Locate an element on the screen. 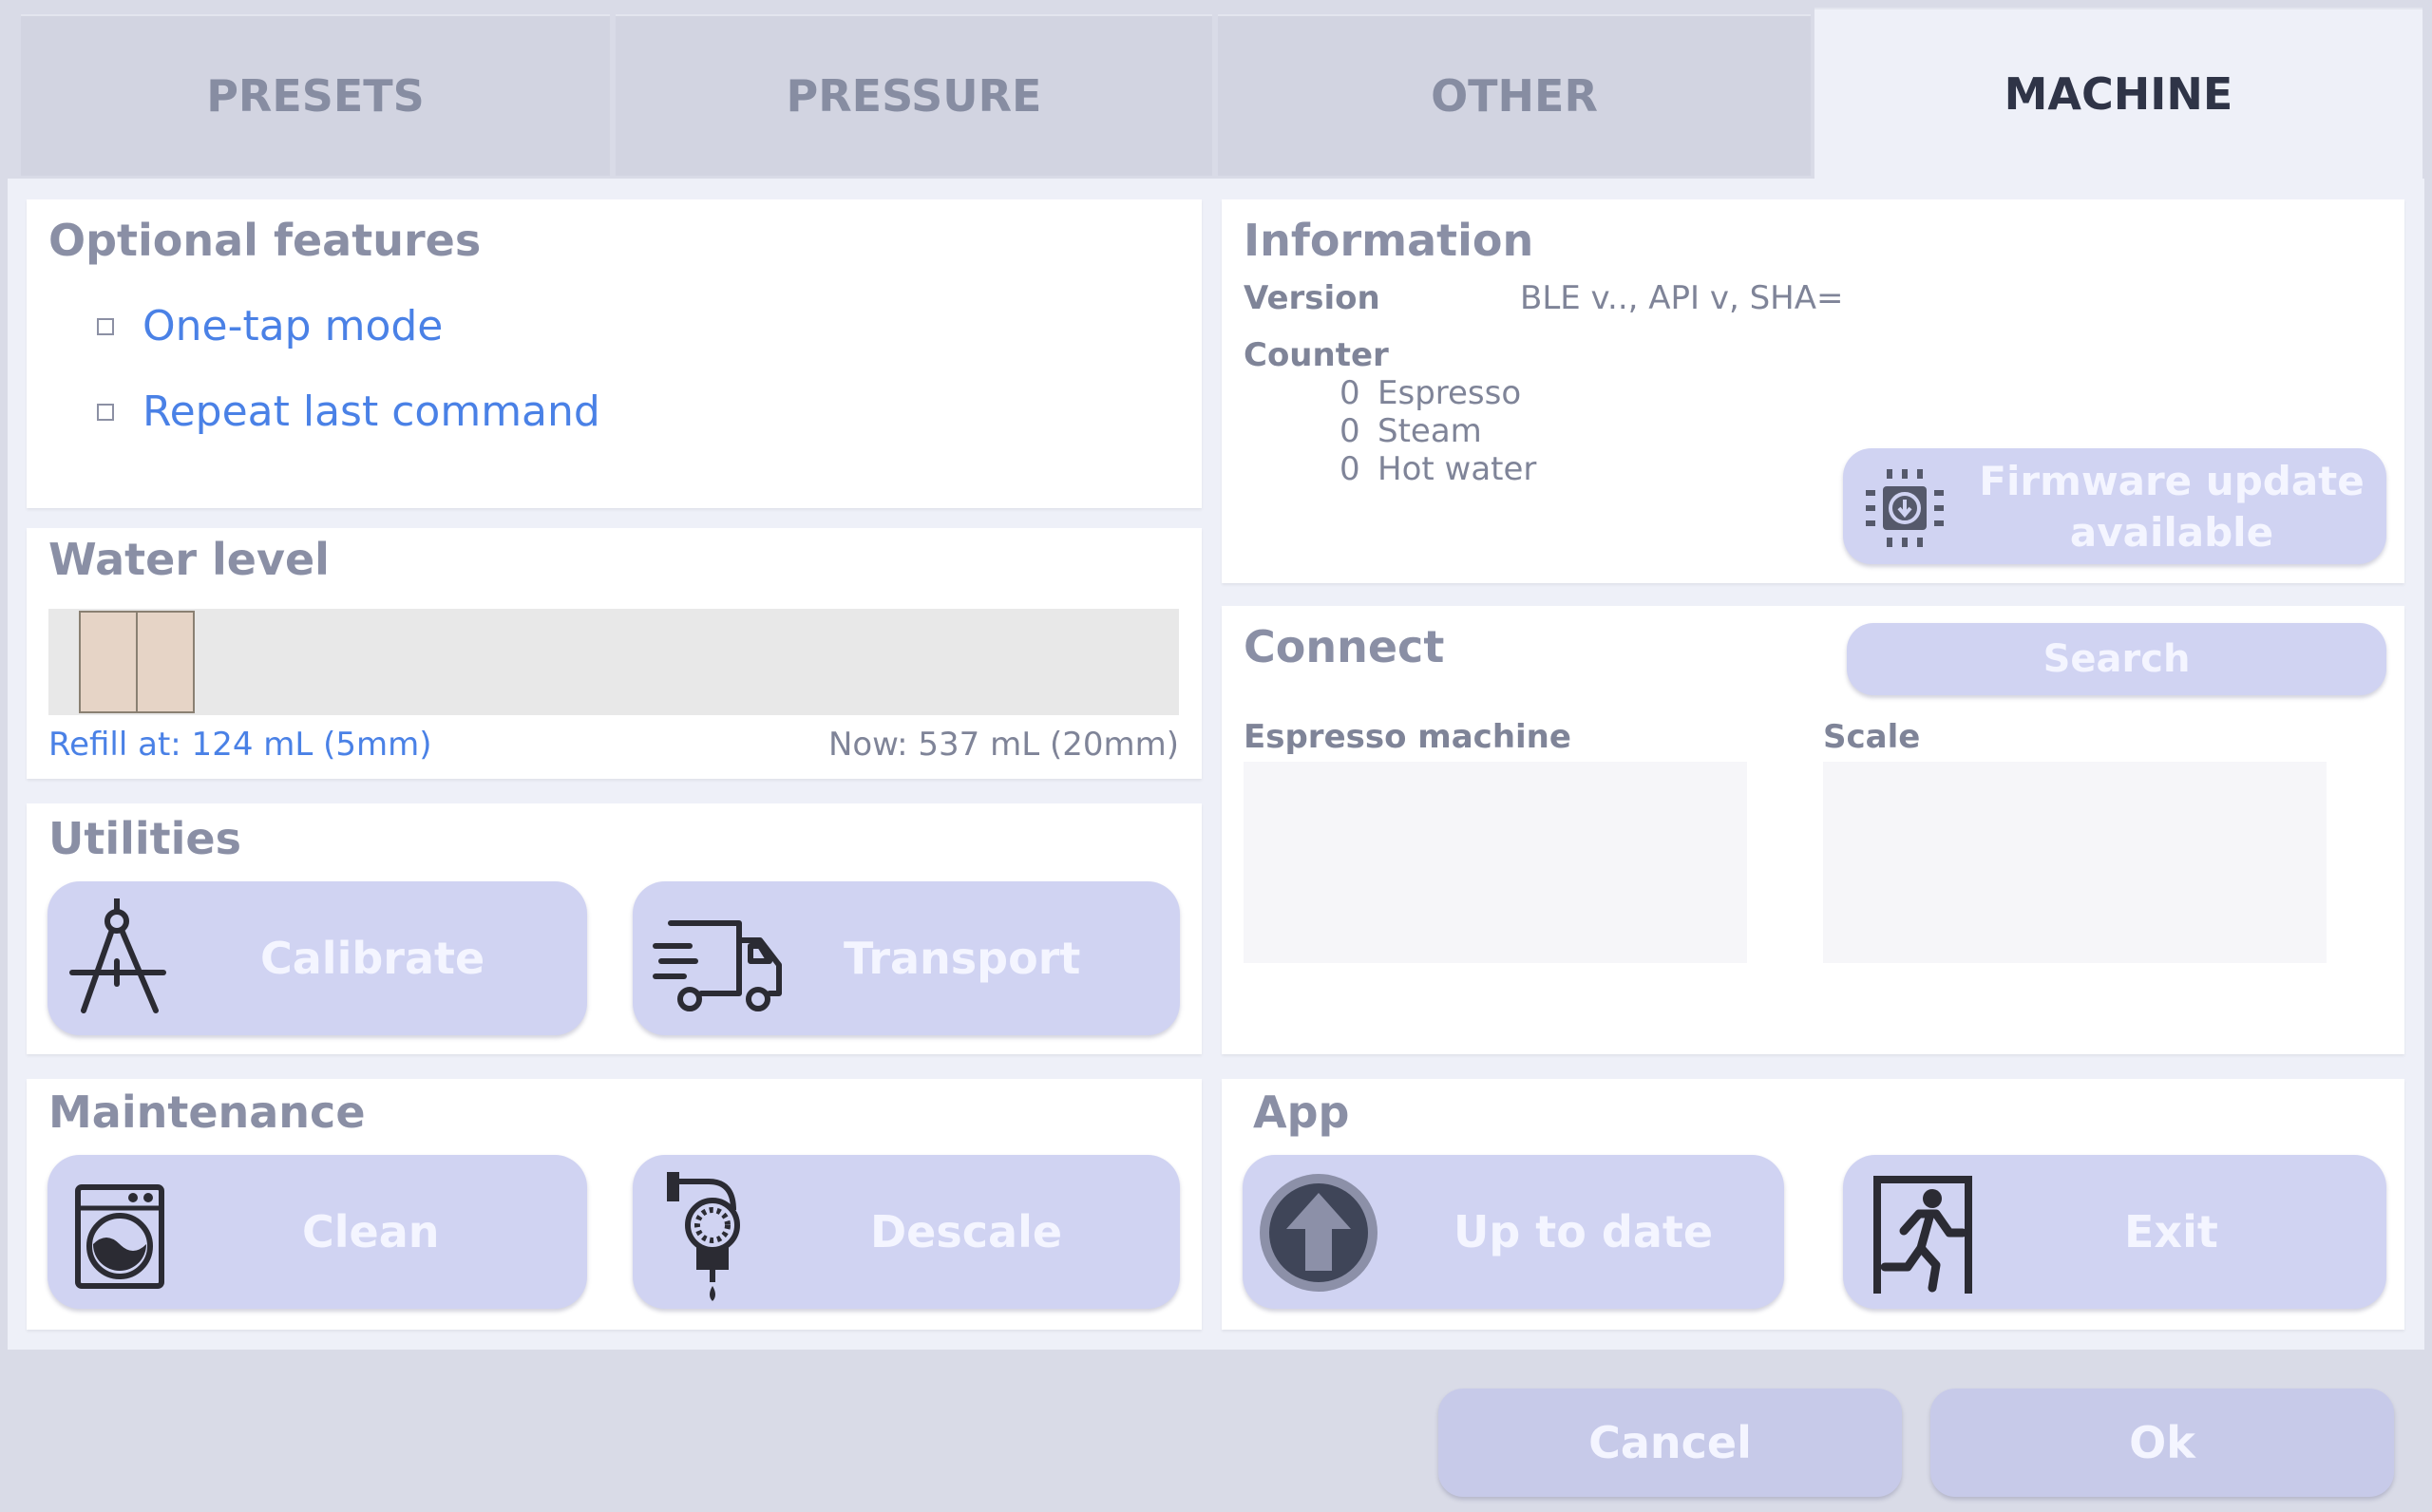 The width and height of the screenshot is (2432, 1512). ok-label: Ok is located at coordinates (2162, 1442).